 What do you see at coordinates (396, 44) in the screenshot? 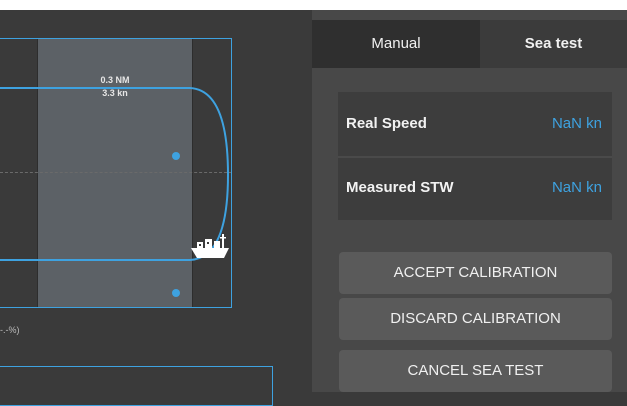
I see `tab-manual: Manual` at bounding box center [396, 44].